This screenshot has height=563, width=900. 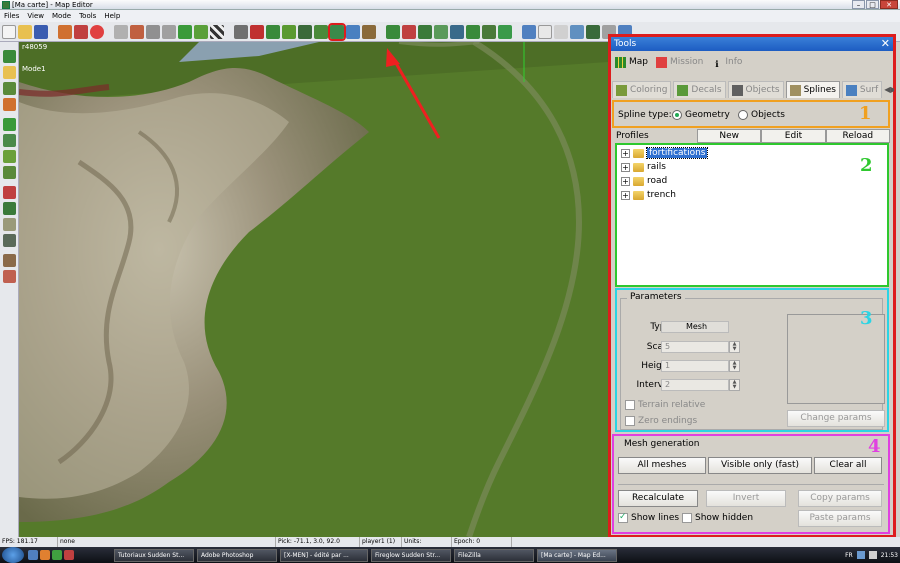 What do you see at coordinates (726, 62) in the screenshot?
I see `tab-info: ℹ Info` at bounding box center [726, 62].